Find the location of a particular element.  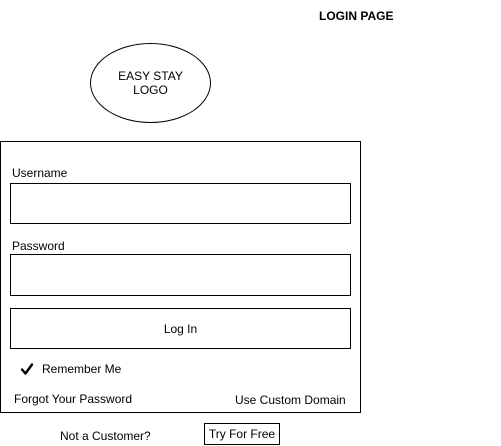

page-title: LOGIN PAGE is located at coordinates (356, 16).